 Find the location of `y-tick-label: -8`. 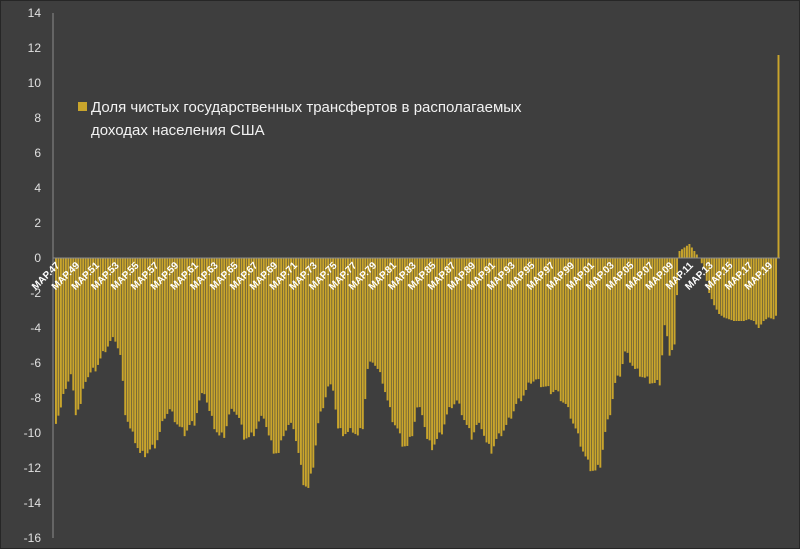

y-tick-label: -8 is located at coordinates (35, 398).